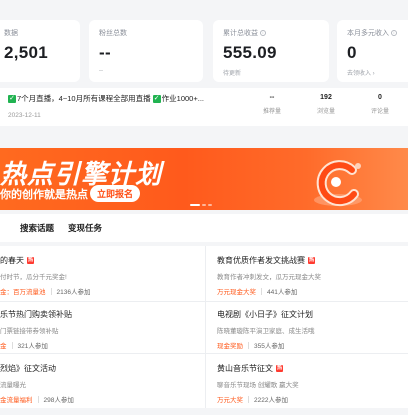 The height and width of the screenshot is (415, 408). Describe the element at coordinates (352, 52) in the screenshot. I see `stat-value: 0` at that location.